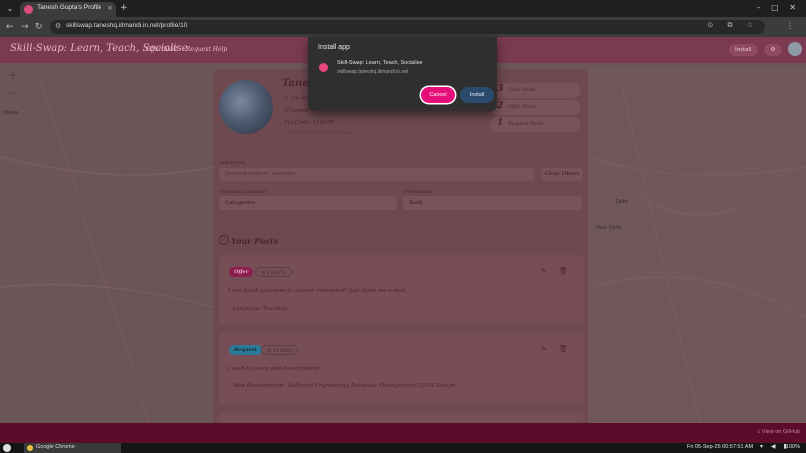 The width and height of the screenshot is (806, 453). Describe the element at coordinates (773, 50) in the screenshot. I see `settings-icon: ⚙` at that location.